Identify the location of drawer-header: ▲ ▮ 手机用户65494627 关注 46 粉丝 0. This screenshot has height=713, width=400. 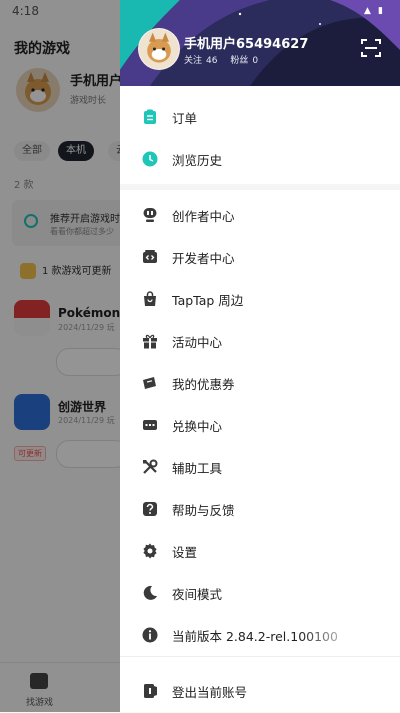
(260, 43).